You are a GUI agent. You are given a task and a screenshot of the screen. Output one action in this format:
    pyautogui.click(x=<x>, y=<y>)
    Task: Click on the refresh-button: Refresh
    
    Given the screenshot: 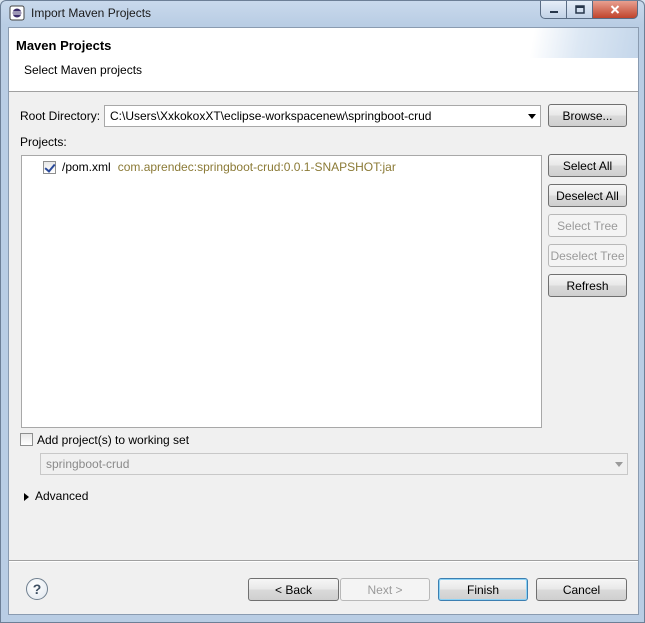 What is the action you would take?
    pyautogui.click(x=587, y=285)
    